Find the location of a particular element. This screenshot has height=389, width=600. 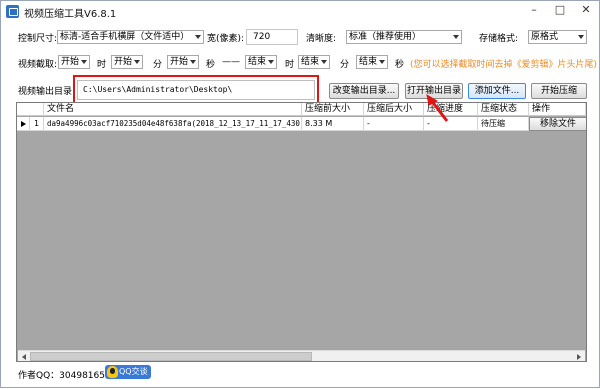

size-select-value: 标清-适合手机横屏（文件适中） is located at coordinates (125, 37).